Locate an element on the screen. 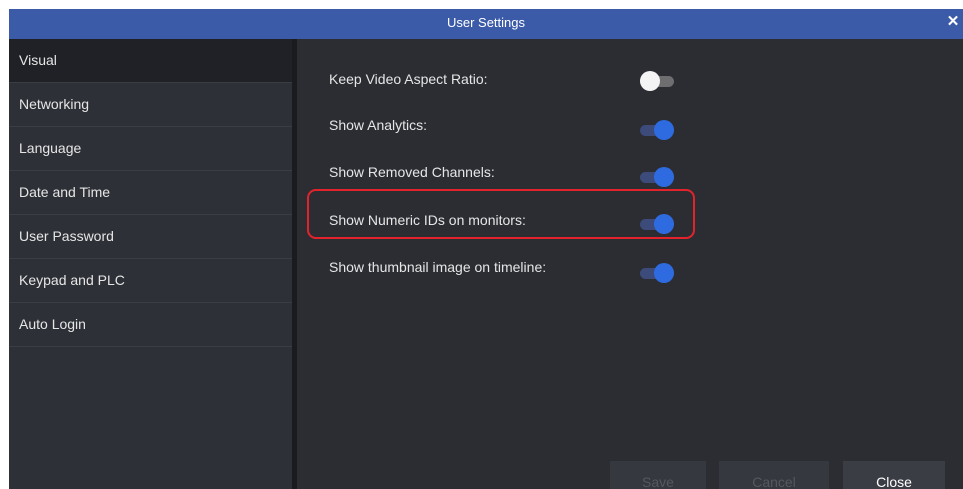  toggle-show-analytics is located at coordinates (657, 130).